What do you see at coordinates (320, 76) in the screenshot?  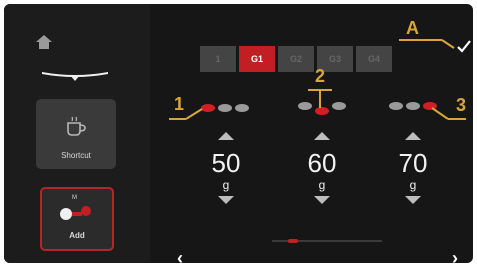 I see `callout-2: 2` at bounding box center [320, 76].